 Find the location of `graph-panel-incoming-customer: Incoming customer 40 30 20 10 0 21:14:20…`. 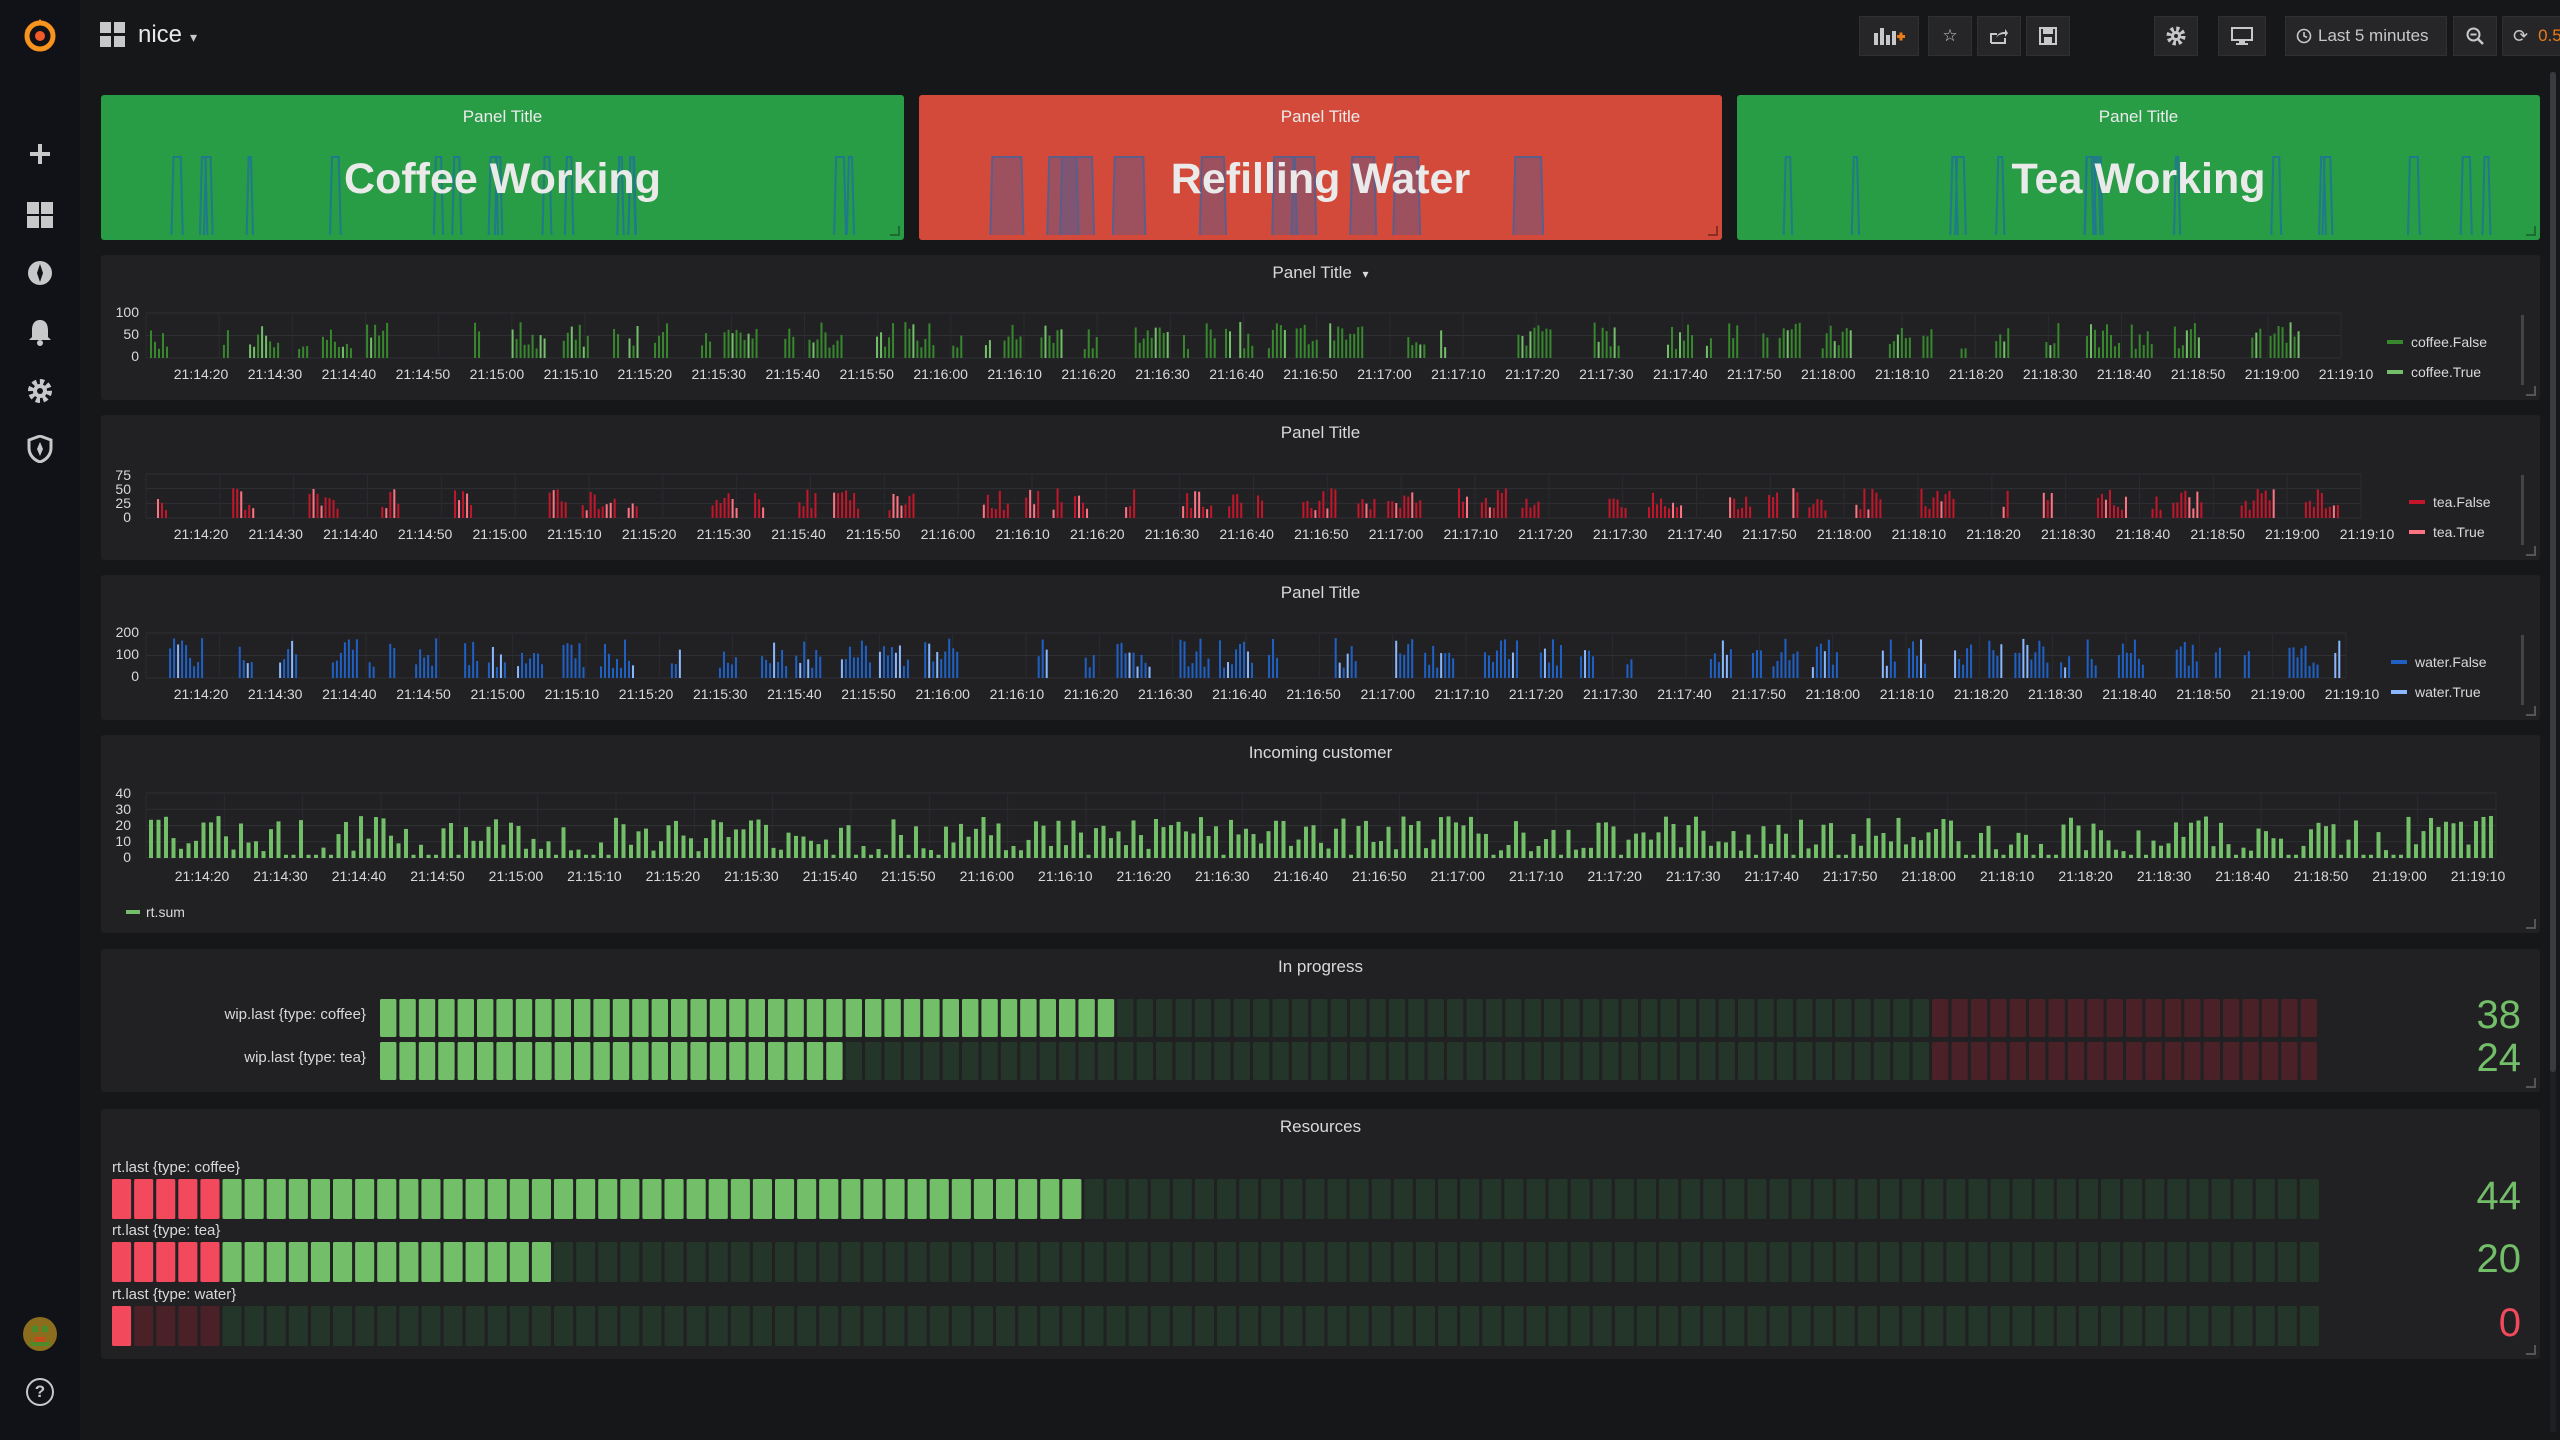

graph-panel-incoming-customer: Incoming customer 40 30 20 10 0 21:14:20… is located at coordinates (1320, 834).